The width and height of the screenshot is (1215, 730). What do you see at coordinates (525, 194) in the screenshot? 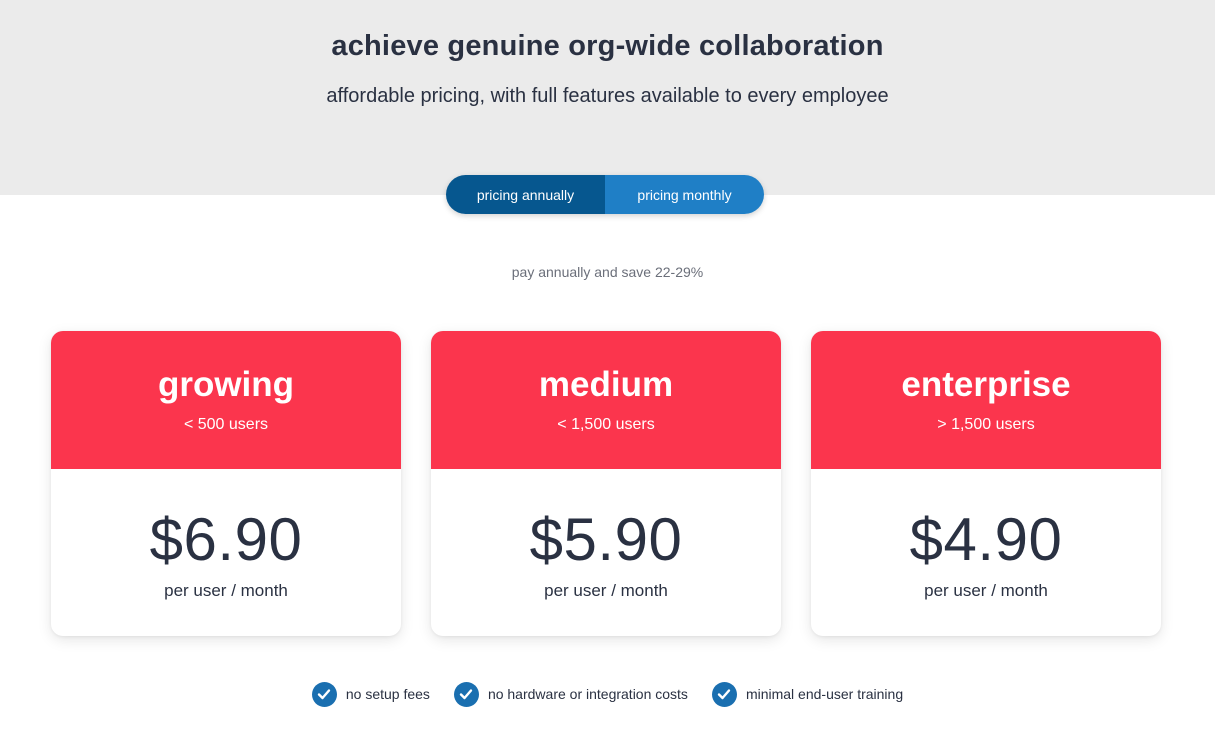
I see `pricing-annually-button: pricing annually` at bounding box center [525, 194].